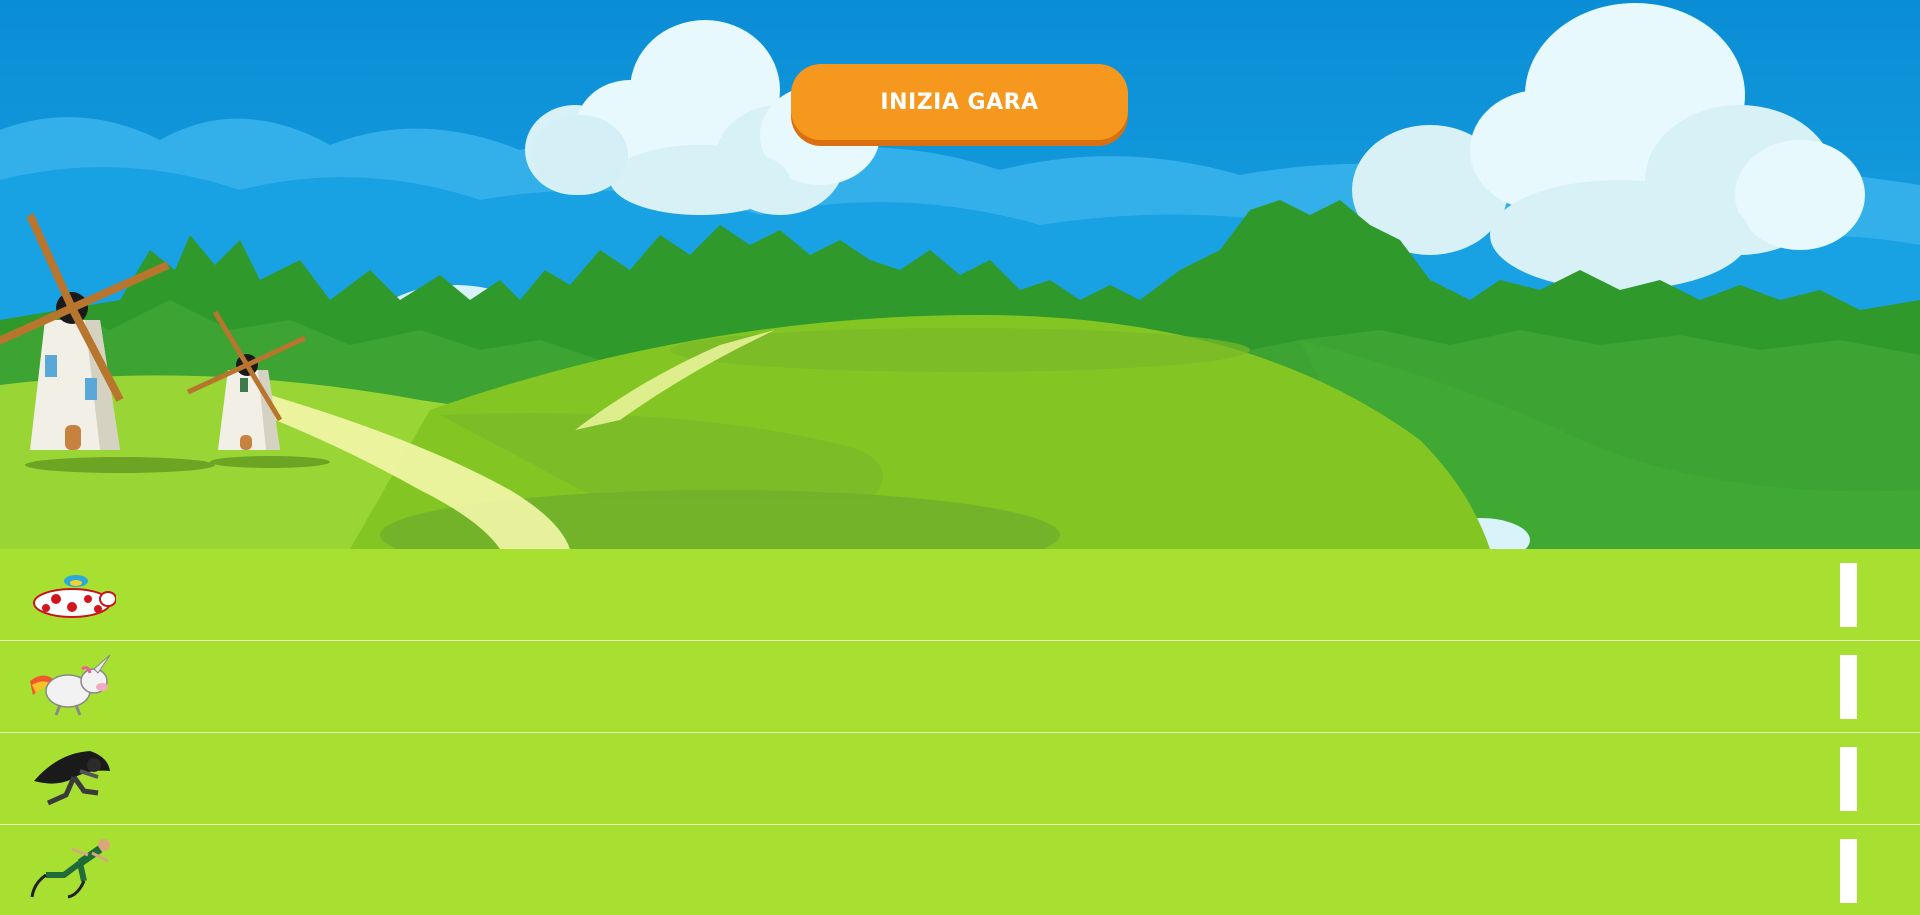  Describe the element at coordinates (72, 686) in the screenshot. I see `unicorn-icon` at that location.